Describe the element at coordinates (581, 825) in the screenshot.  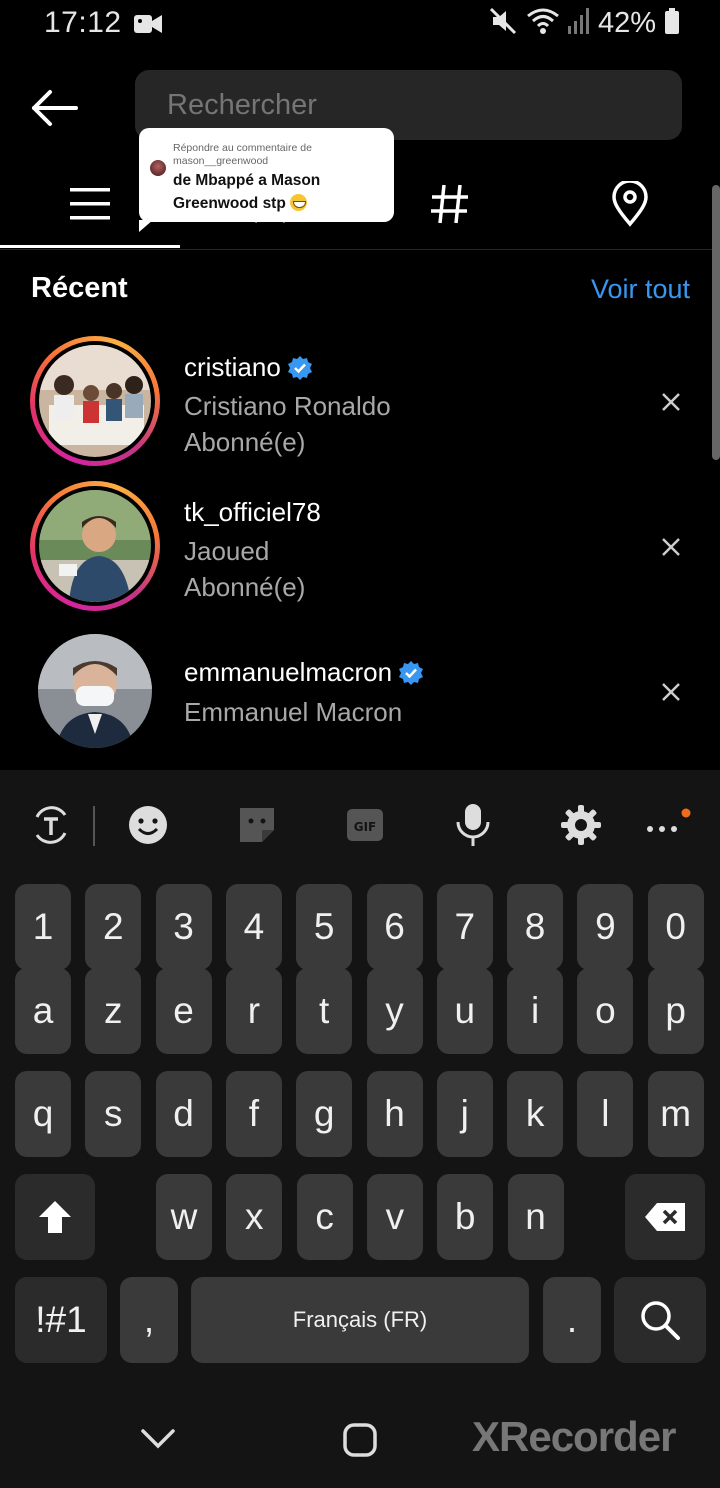
I see `settings-gear-icon` at that location.